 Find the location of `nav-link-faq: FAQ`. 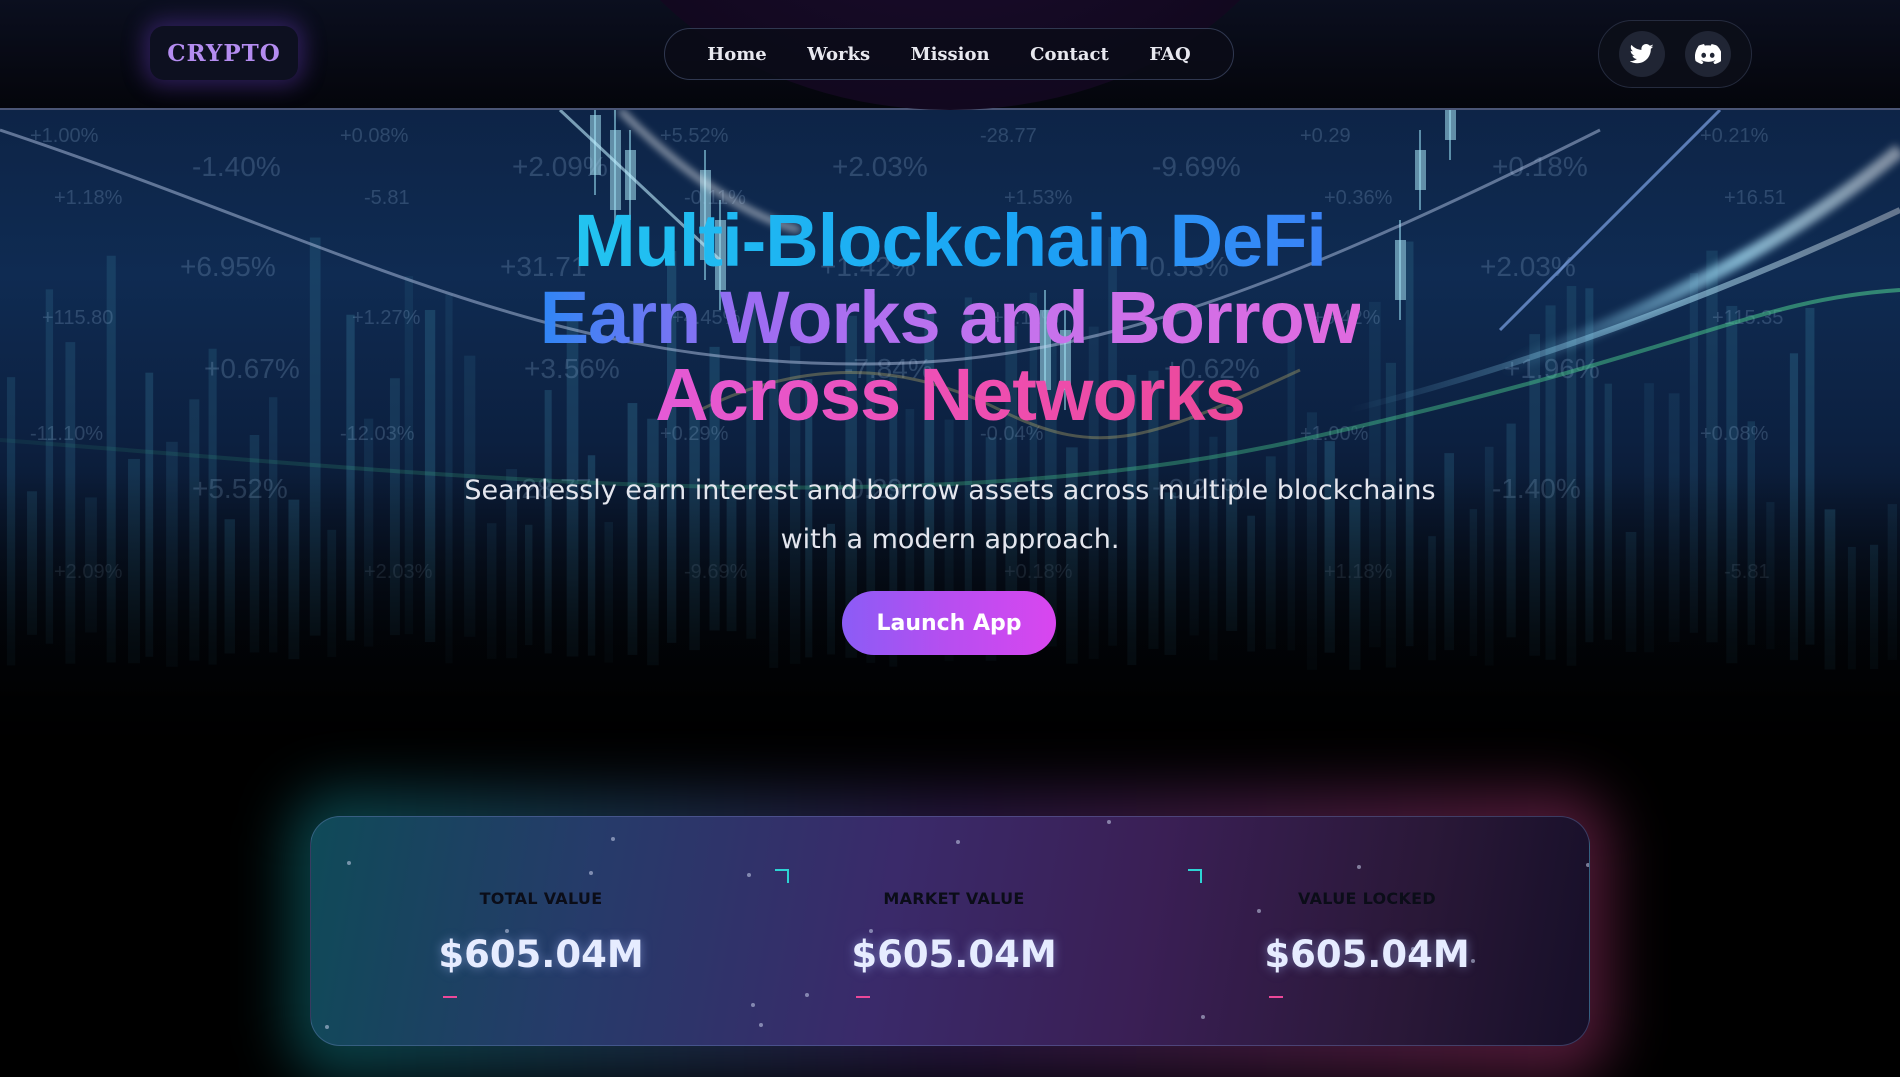

nav-link-faq: FAQ is located at coordinates (1169, 54).